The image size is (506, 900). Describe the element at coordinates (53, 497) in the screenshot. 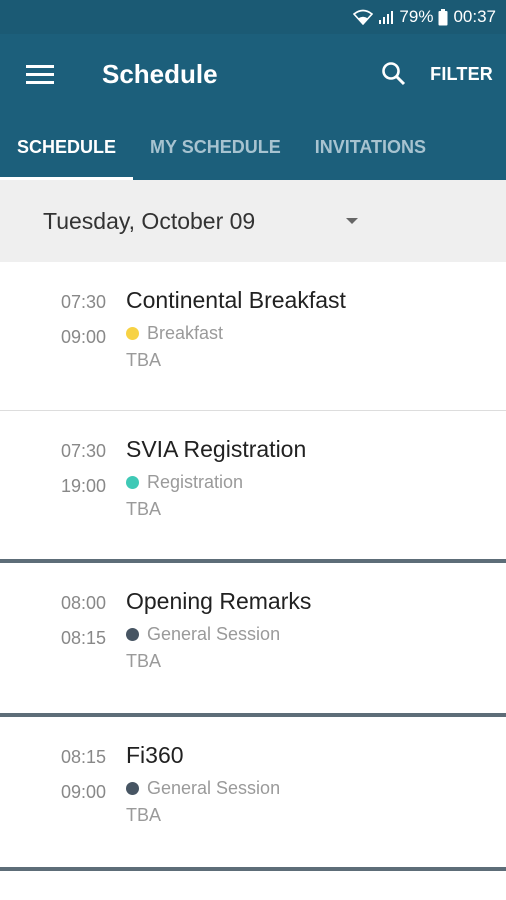

I see `event-times: 07:30 19:00` at that location.